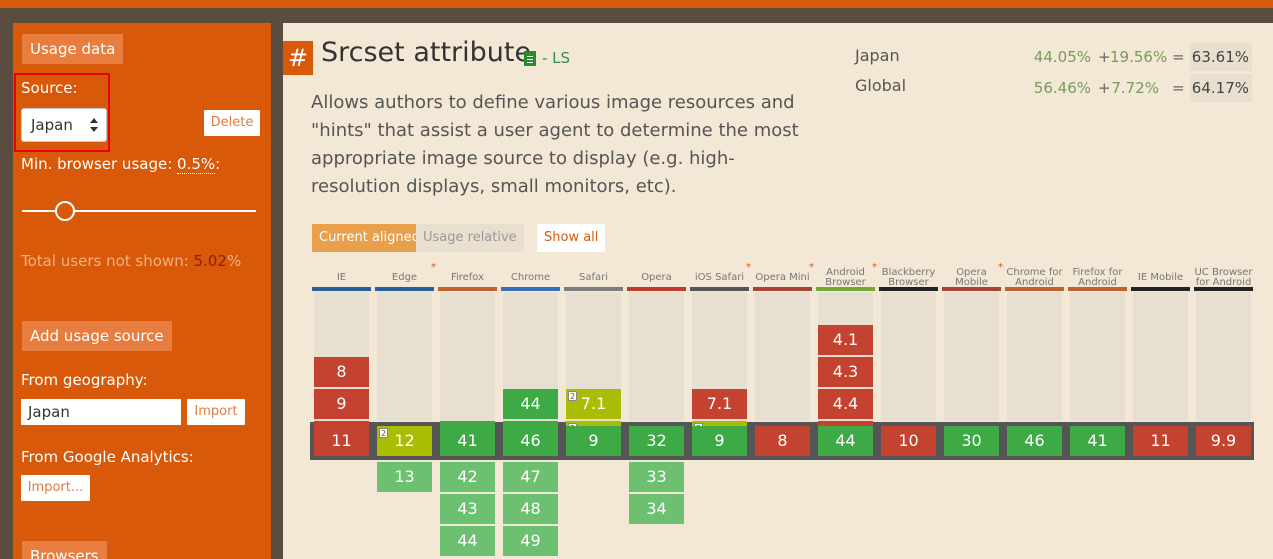  Describe the element at coordinates (530, 404) in the screenshot. I see `past-version-cell: 44` at that location.